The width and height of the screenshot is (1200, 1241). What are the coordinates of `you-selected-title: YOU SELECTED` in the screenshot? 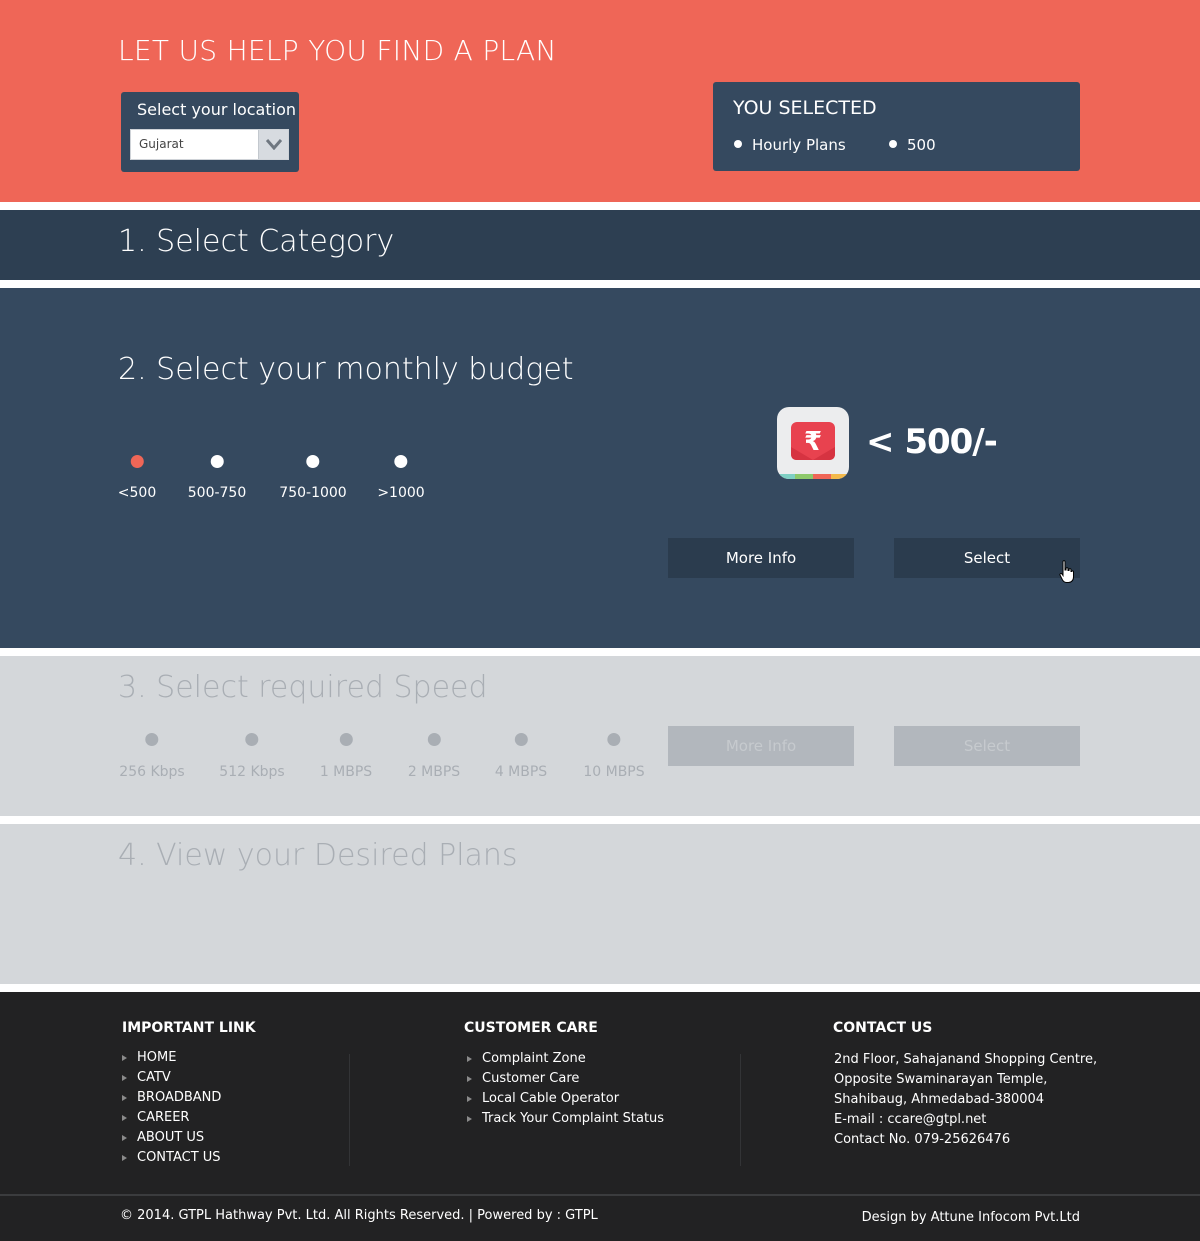 It's located at (805, 108).